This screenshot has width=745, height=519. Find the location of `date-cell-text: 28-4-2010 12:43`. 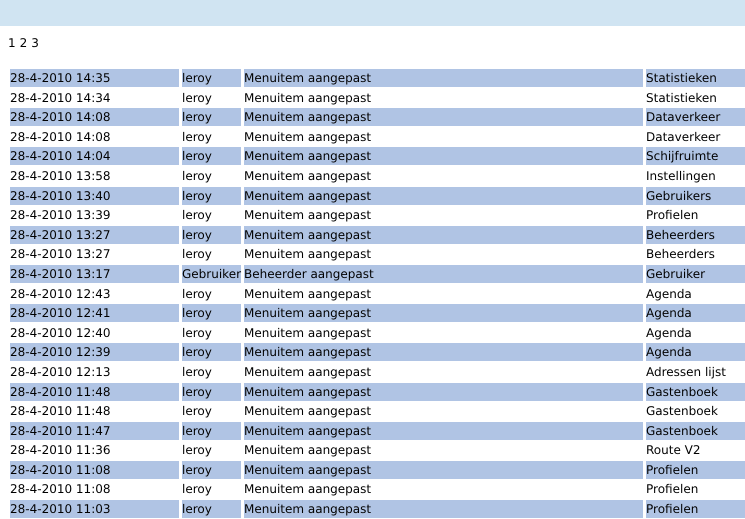

date-cell-text: 28-4-2010 12:43 is located at coordinates (61, 294).